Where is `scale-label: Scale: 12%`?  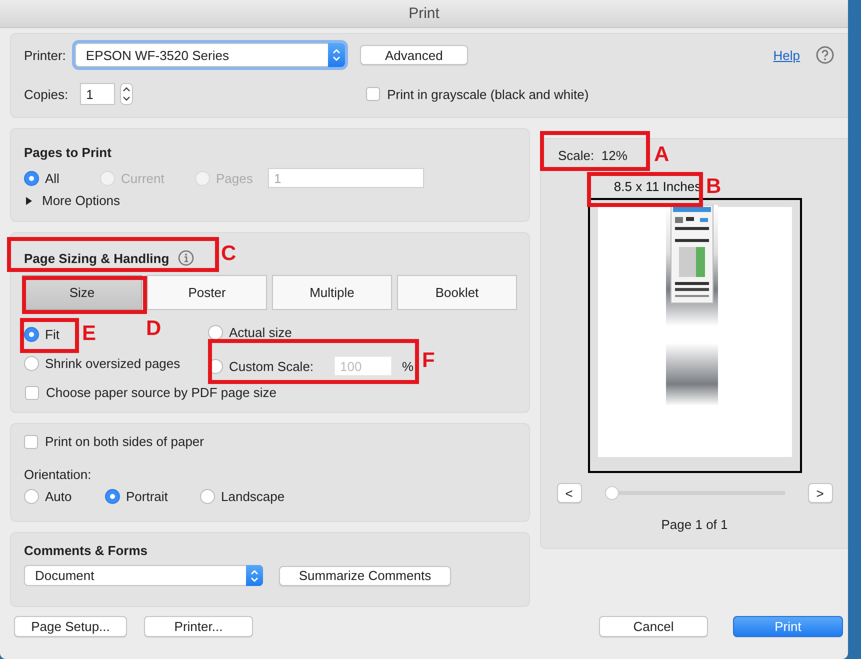 scale-label: Scale: 12% is located at coordinates (593, 155).